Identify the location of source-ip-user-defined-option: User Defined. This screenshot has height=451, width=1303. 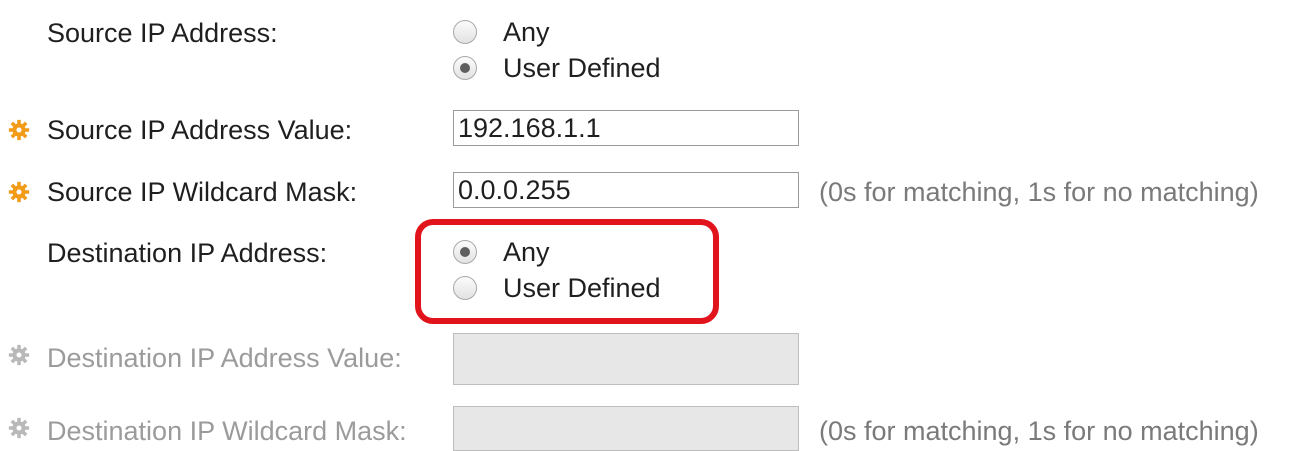
(603, 68).